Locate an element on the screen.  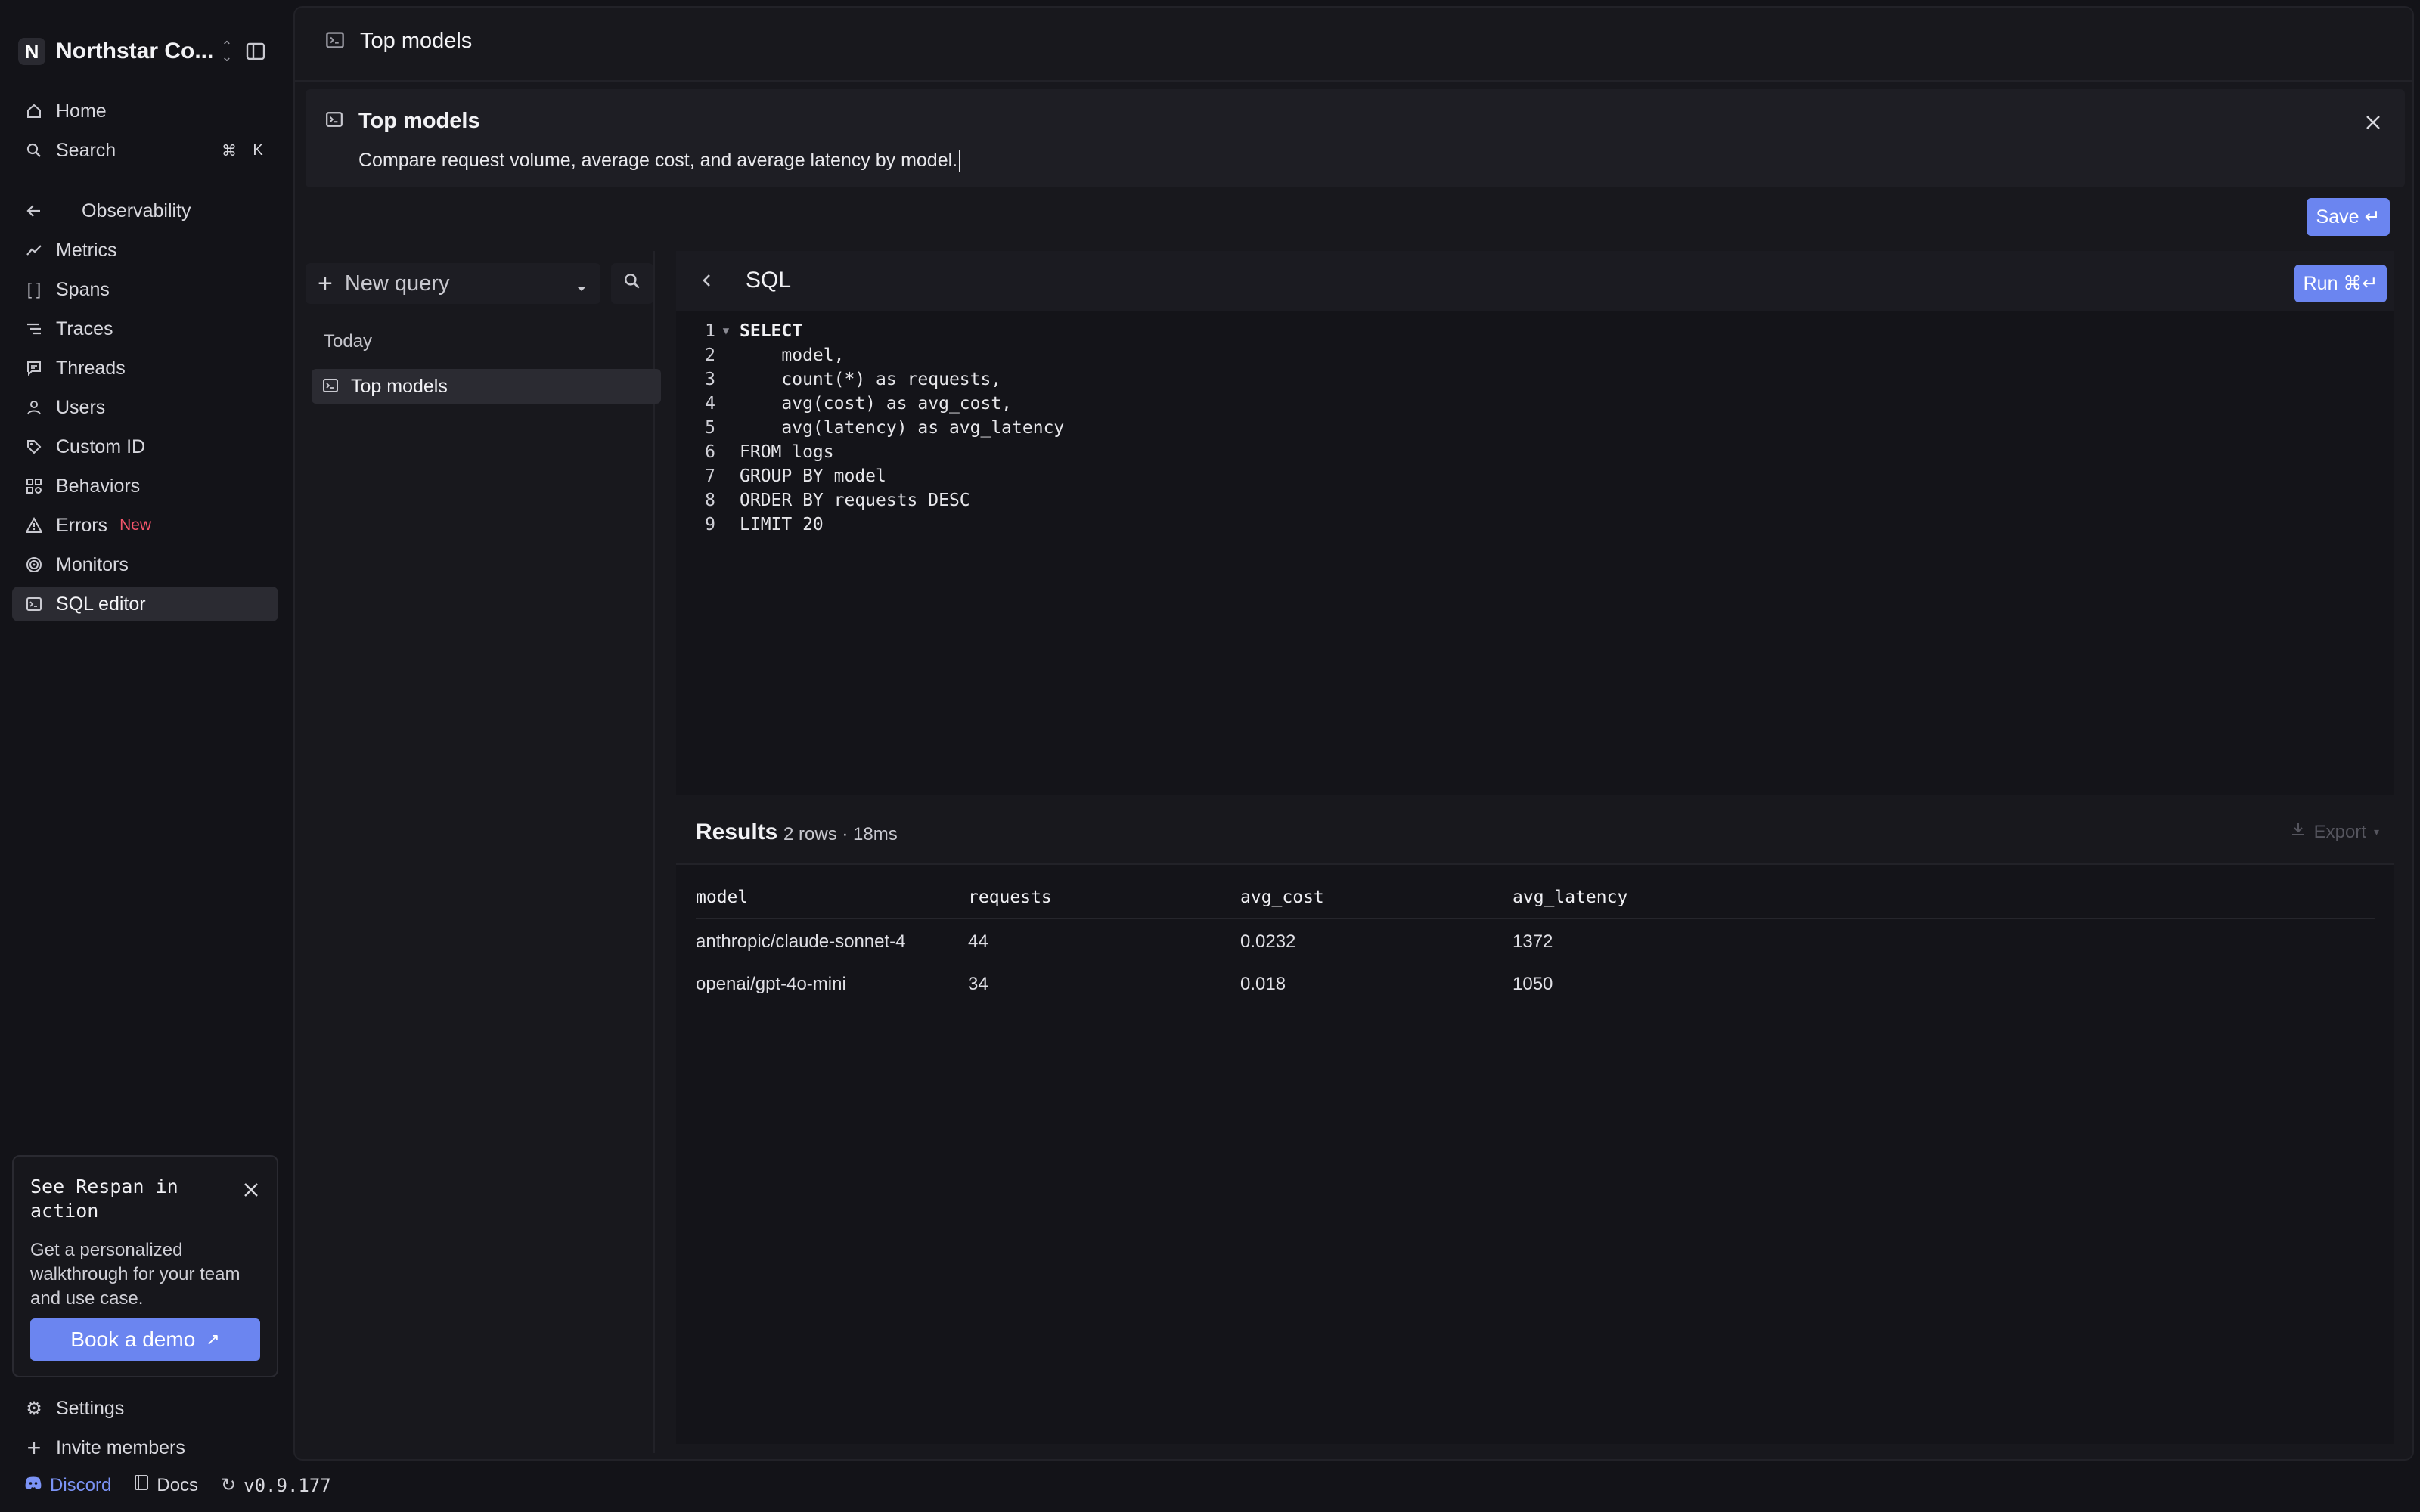
code-line: 4 avg(cost) as avg_cost, is located at coordinates (859, 404).